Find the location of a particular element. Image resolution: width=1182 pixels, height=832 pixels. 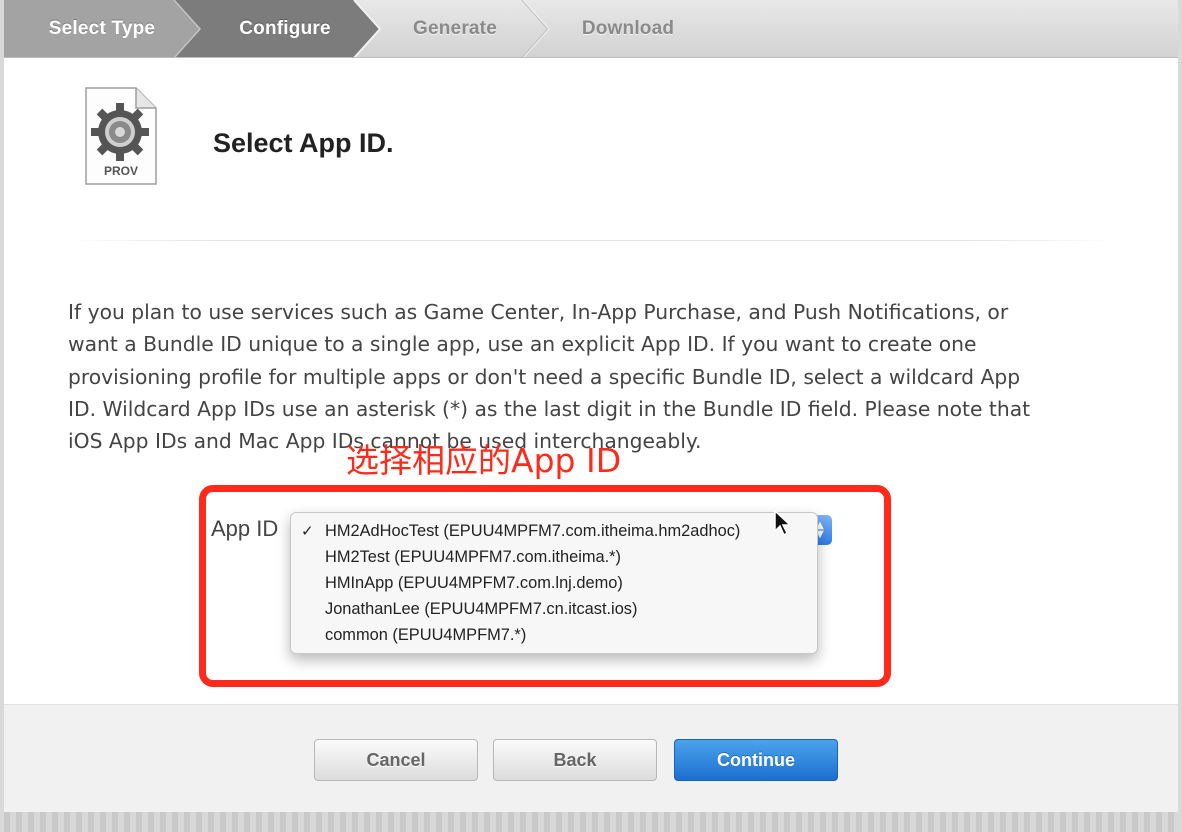

provisioning-profile-icon: PROV is located at coordinates (121, 136).